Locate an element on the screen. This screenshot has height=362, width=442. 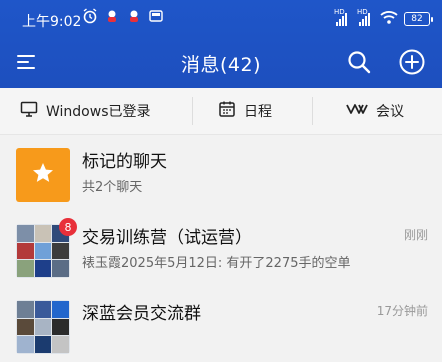
star-icon is located at coordinates (43, 175).